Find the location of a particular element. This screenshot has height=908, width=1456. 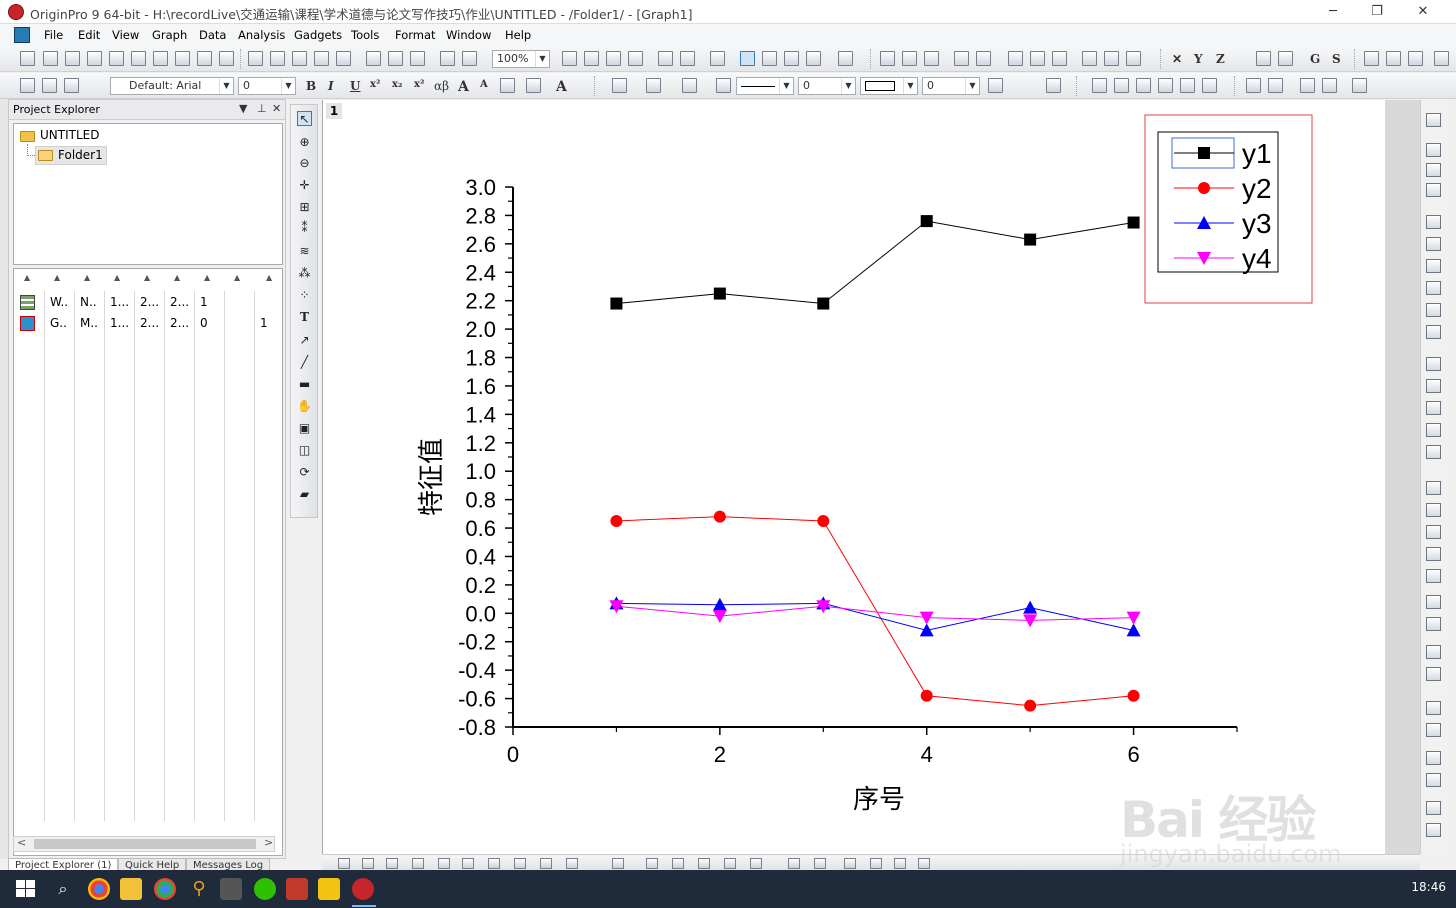

tab-project-explorer: Project Explorer (1) is located at coordinates (63, 864).